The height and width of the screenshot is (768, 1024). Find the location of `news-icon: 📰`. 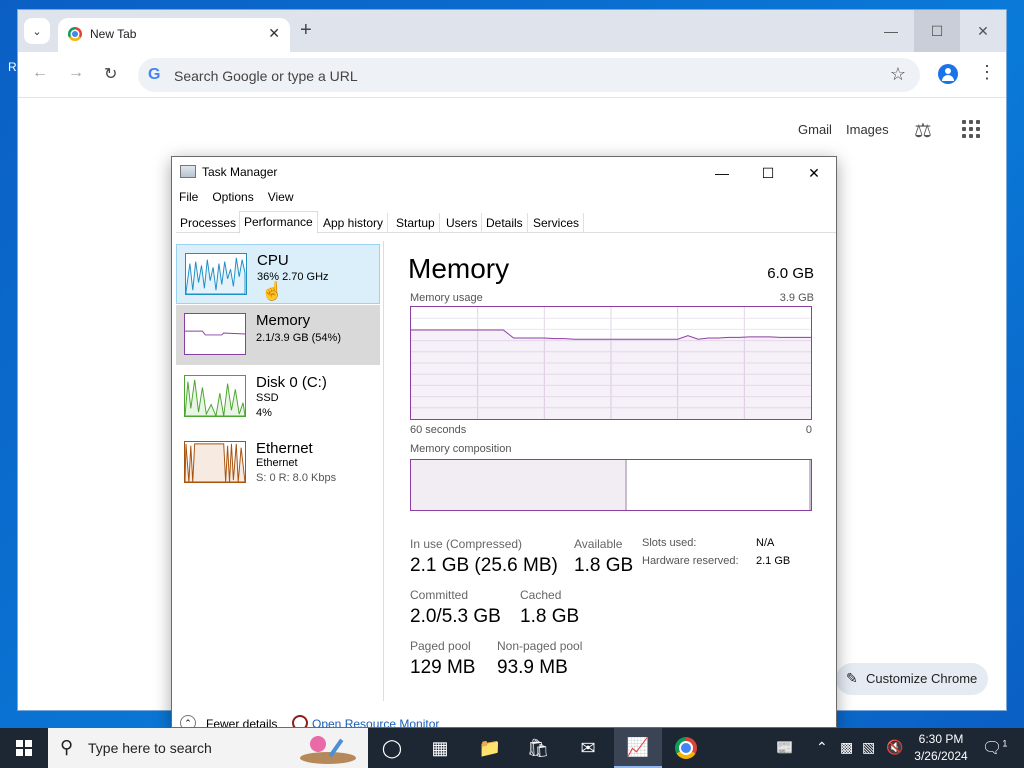

news-icon: 📰 is located at coordinates (784, 747).